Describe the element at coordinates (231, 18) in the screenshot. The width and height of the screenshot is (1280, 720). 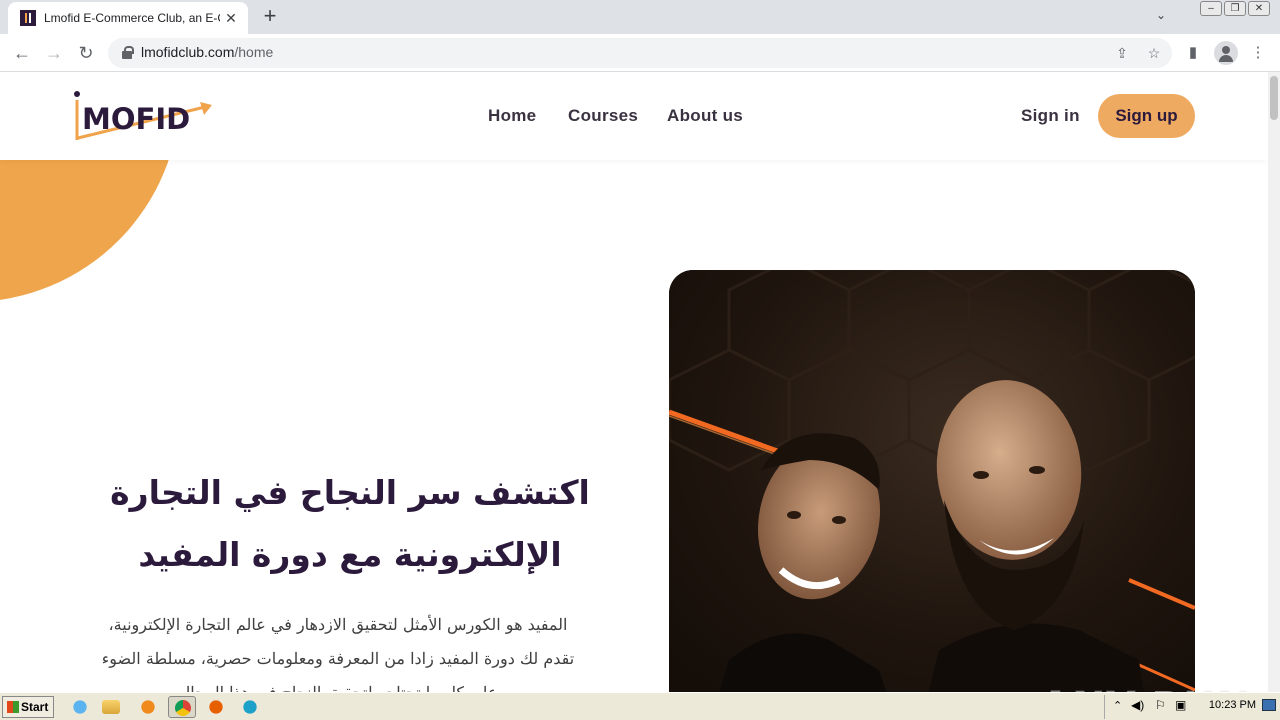
I see `tab-close-icon: ✕` at that location.